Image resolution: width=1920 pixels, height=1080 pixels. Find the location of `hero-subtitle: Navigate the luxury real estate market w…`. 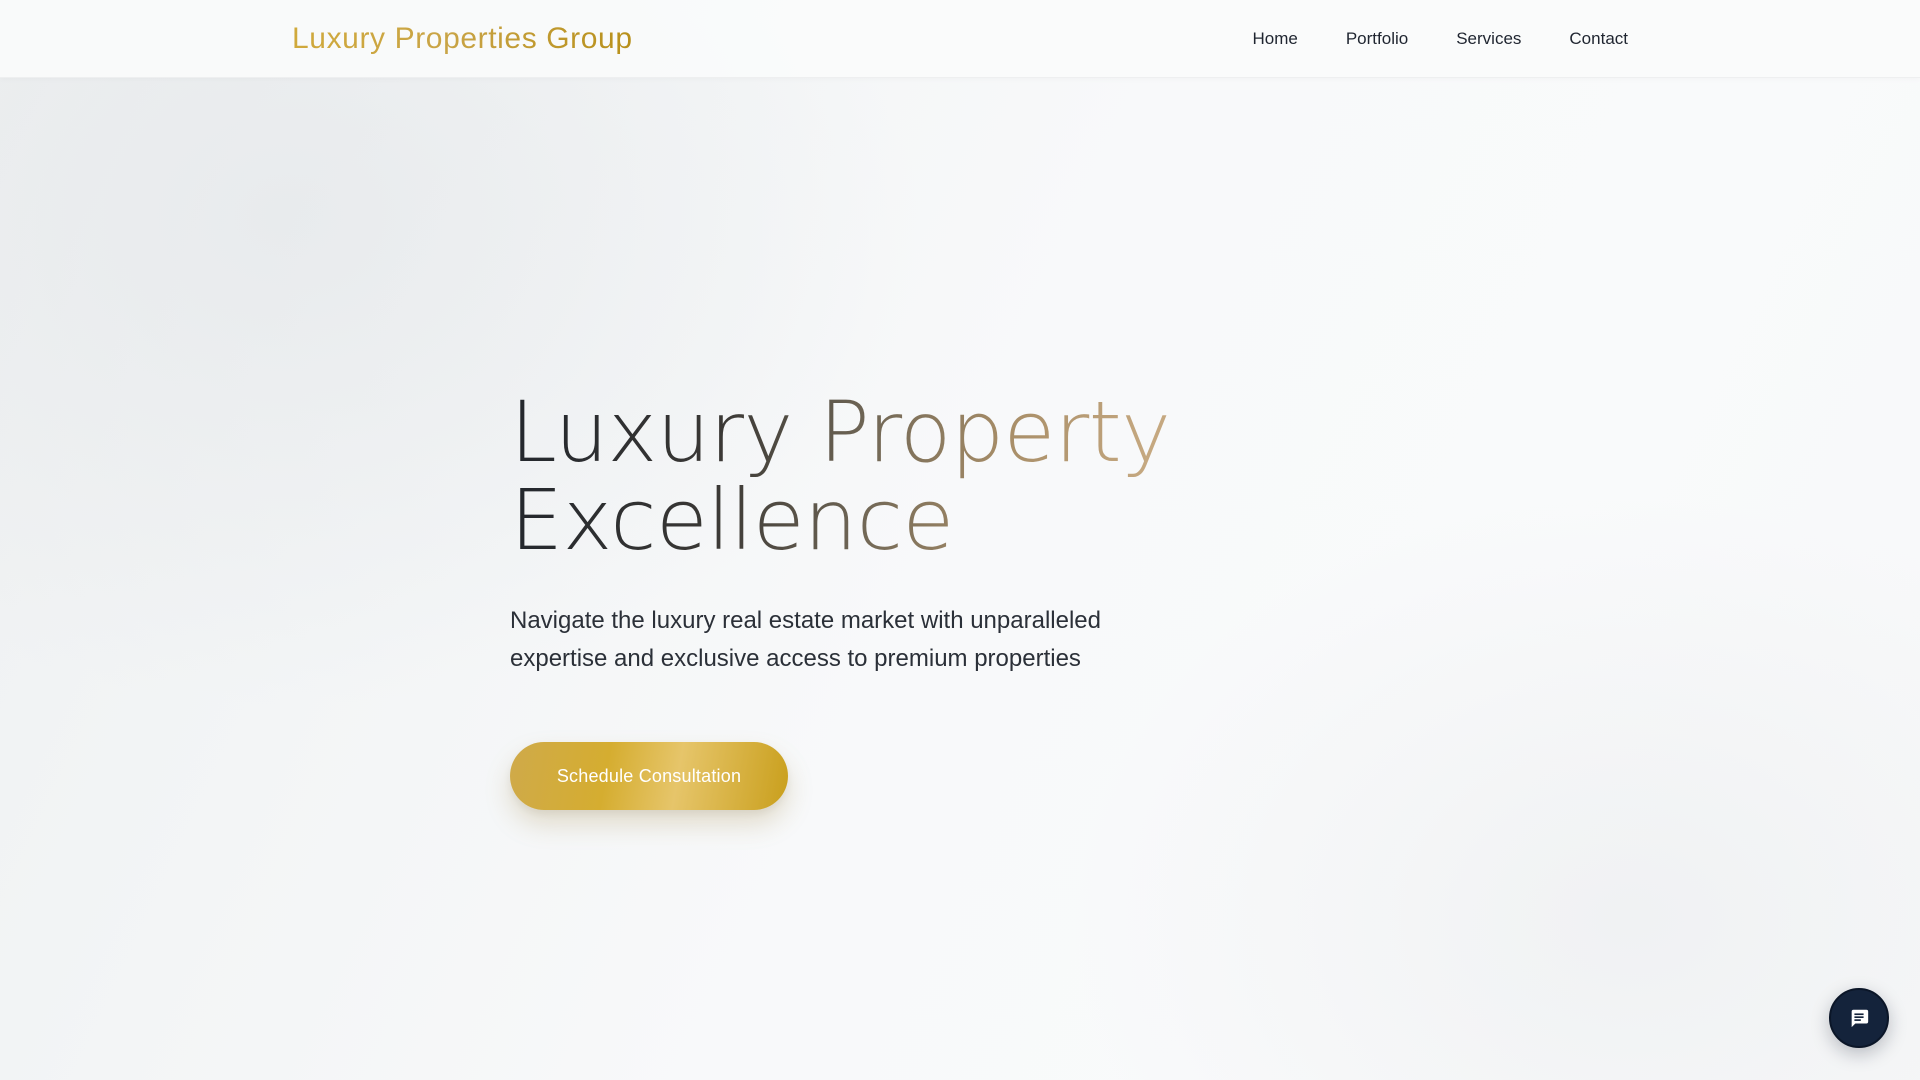

hero-subtitle: Navigate the luxury real estate market w… is located at coordinates (805, 639).